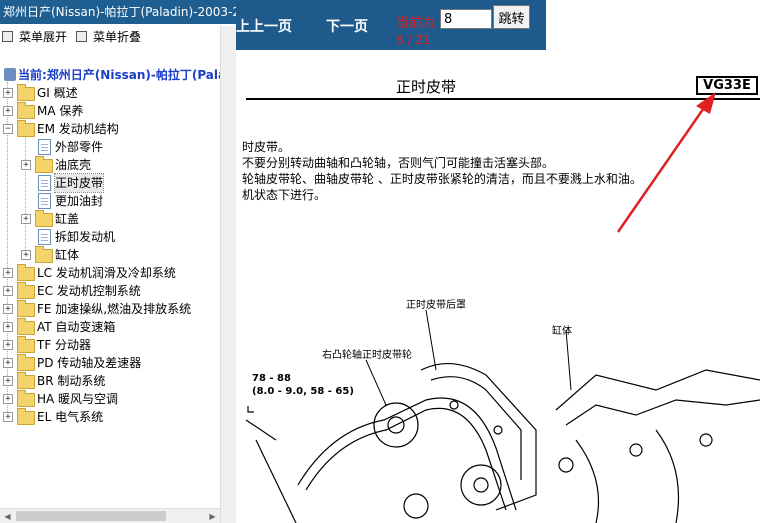 The image size is (760, 523). I want to click on tree-item-label: EL 电气系统, so click(70, 417).